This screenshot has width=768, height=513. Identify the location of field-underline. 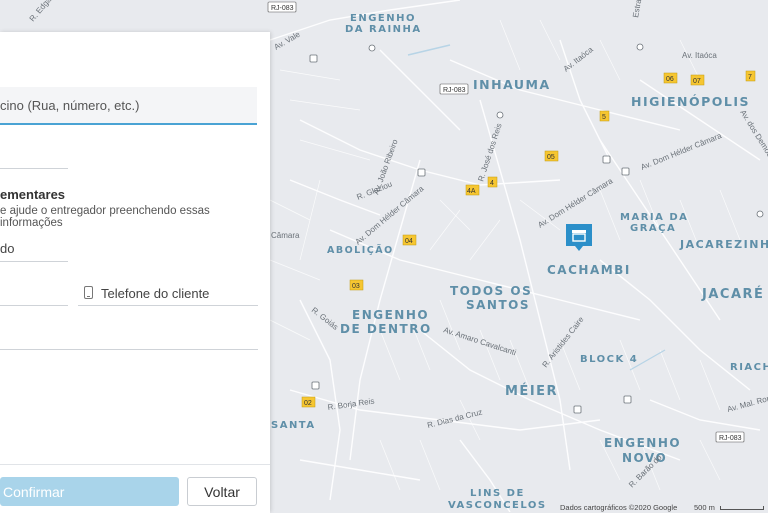
(34, 305).